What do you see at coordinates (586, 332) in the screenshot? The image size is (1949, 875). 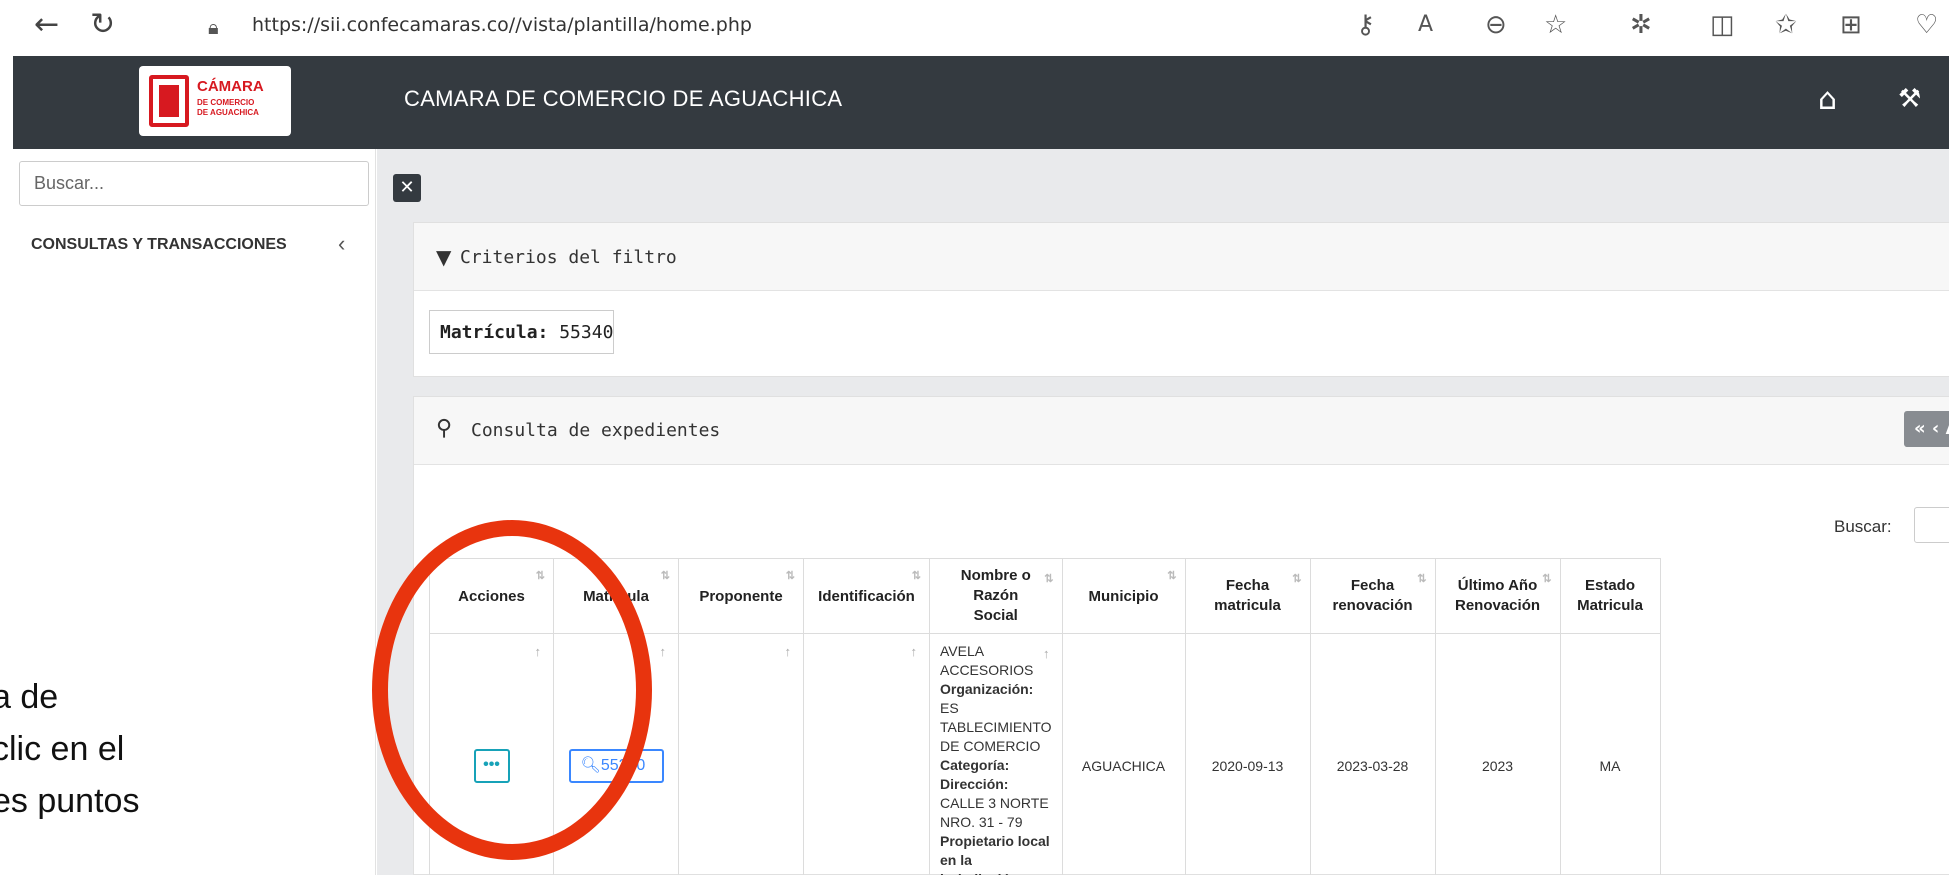 I see `matricula-value: 55340` at bounding box center [586, 332].